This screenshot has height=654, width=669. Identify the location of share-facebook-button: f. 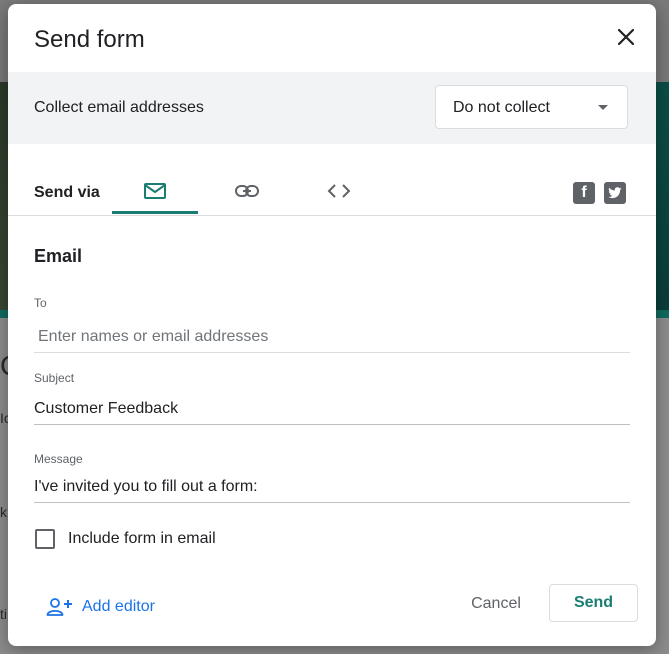
(584, 193).